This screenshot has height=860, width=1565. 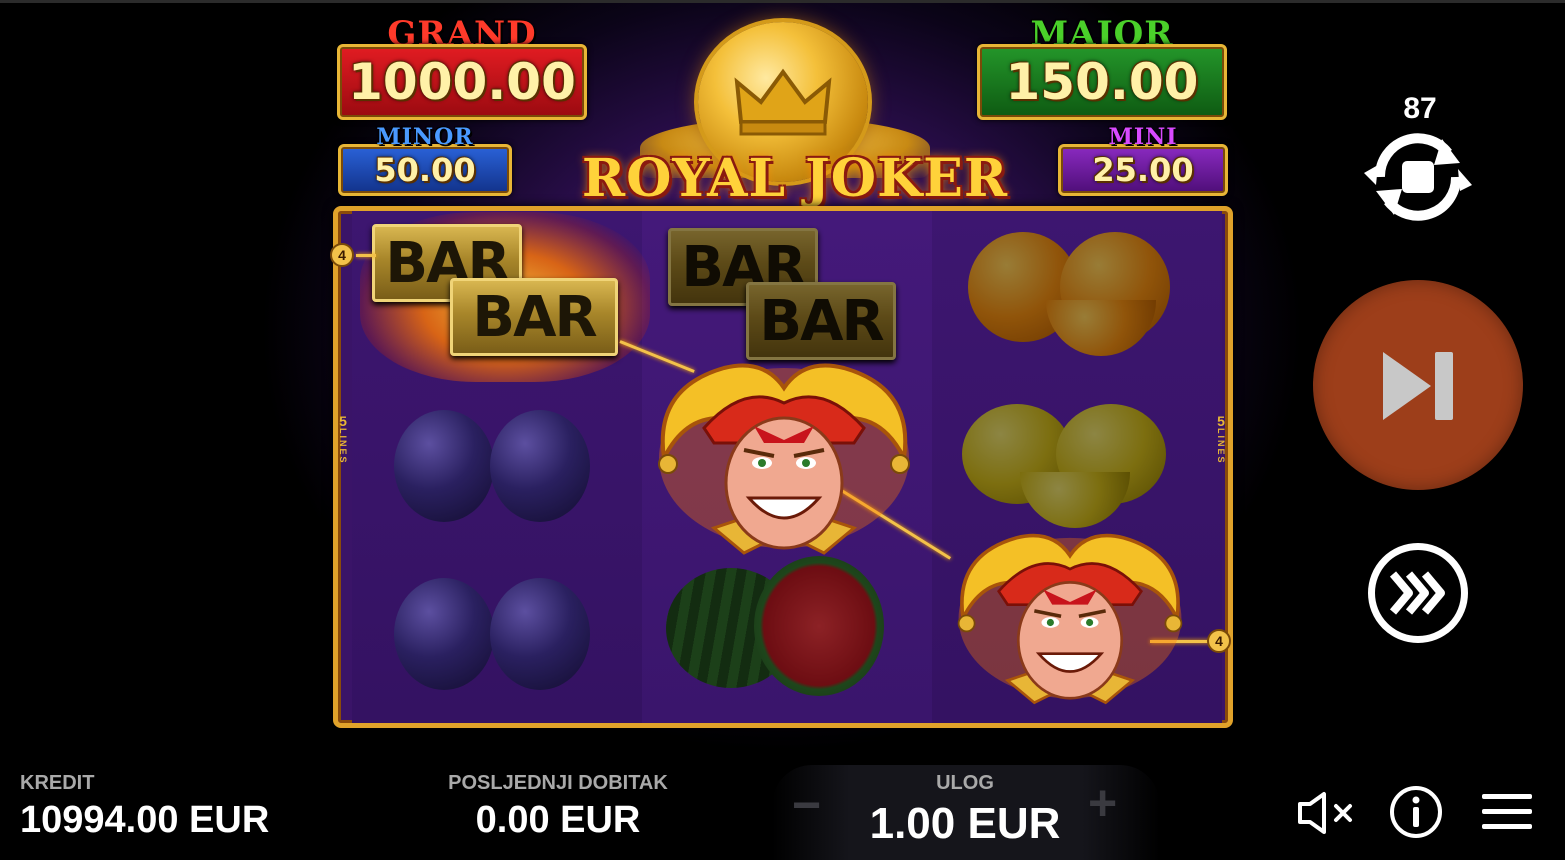 I want to click on spin-button, so click(x=1418, y=385).